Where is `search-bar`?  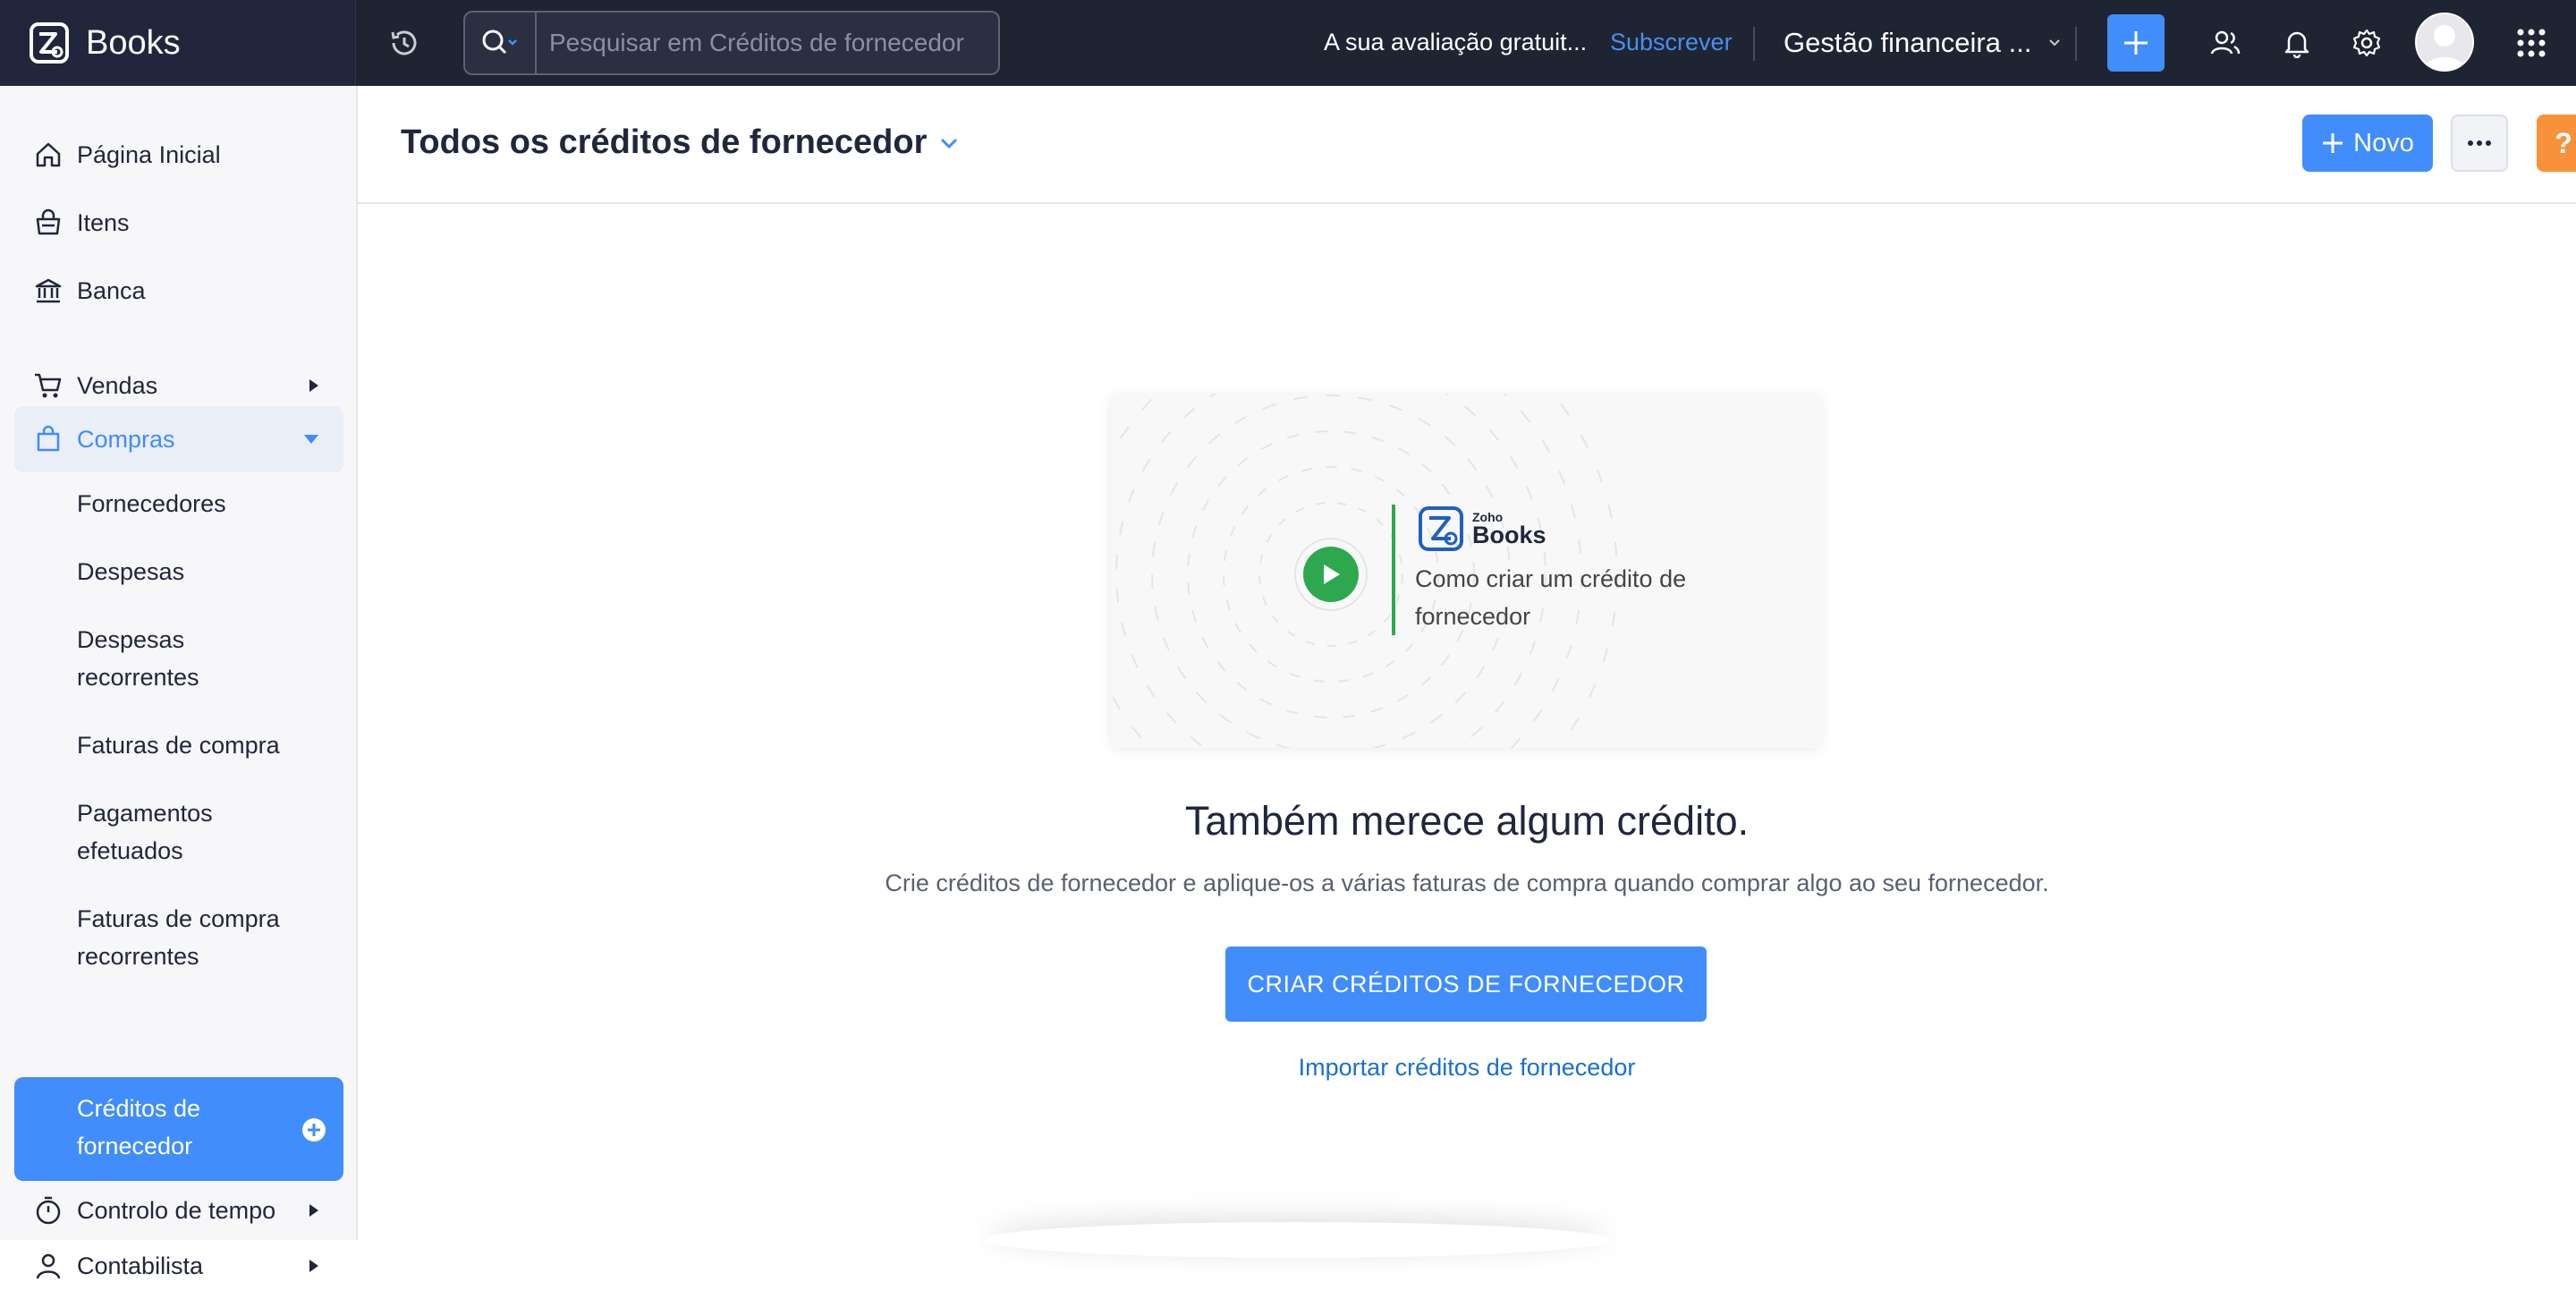 search-bar is located at coordinates (731, 43).